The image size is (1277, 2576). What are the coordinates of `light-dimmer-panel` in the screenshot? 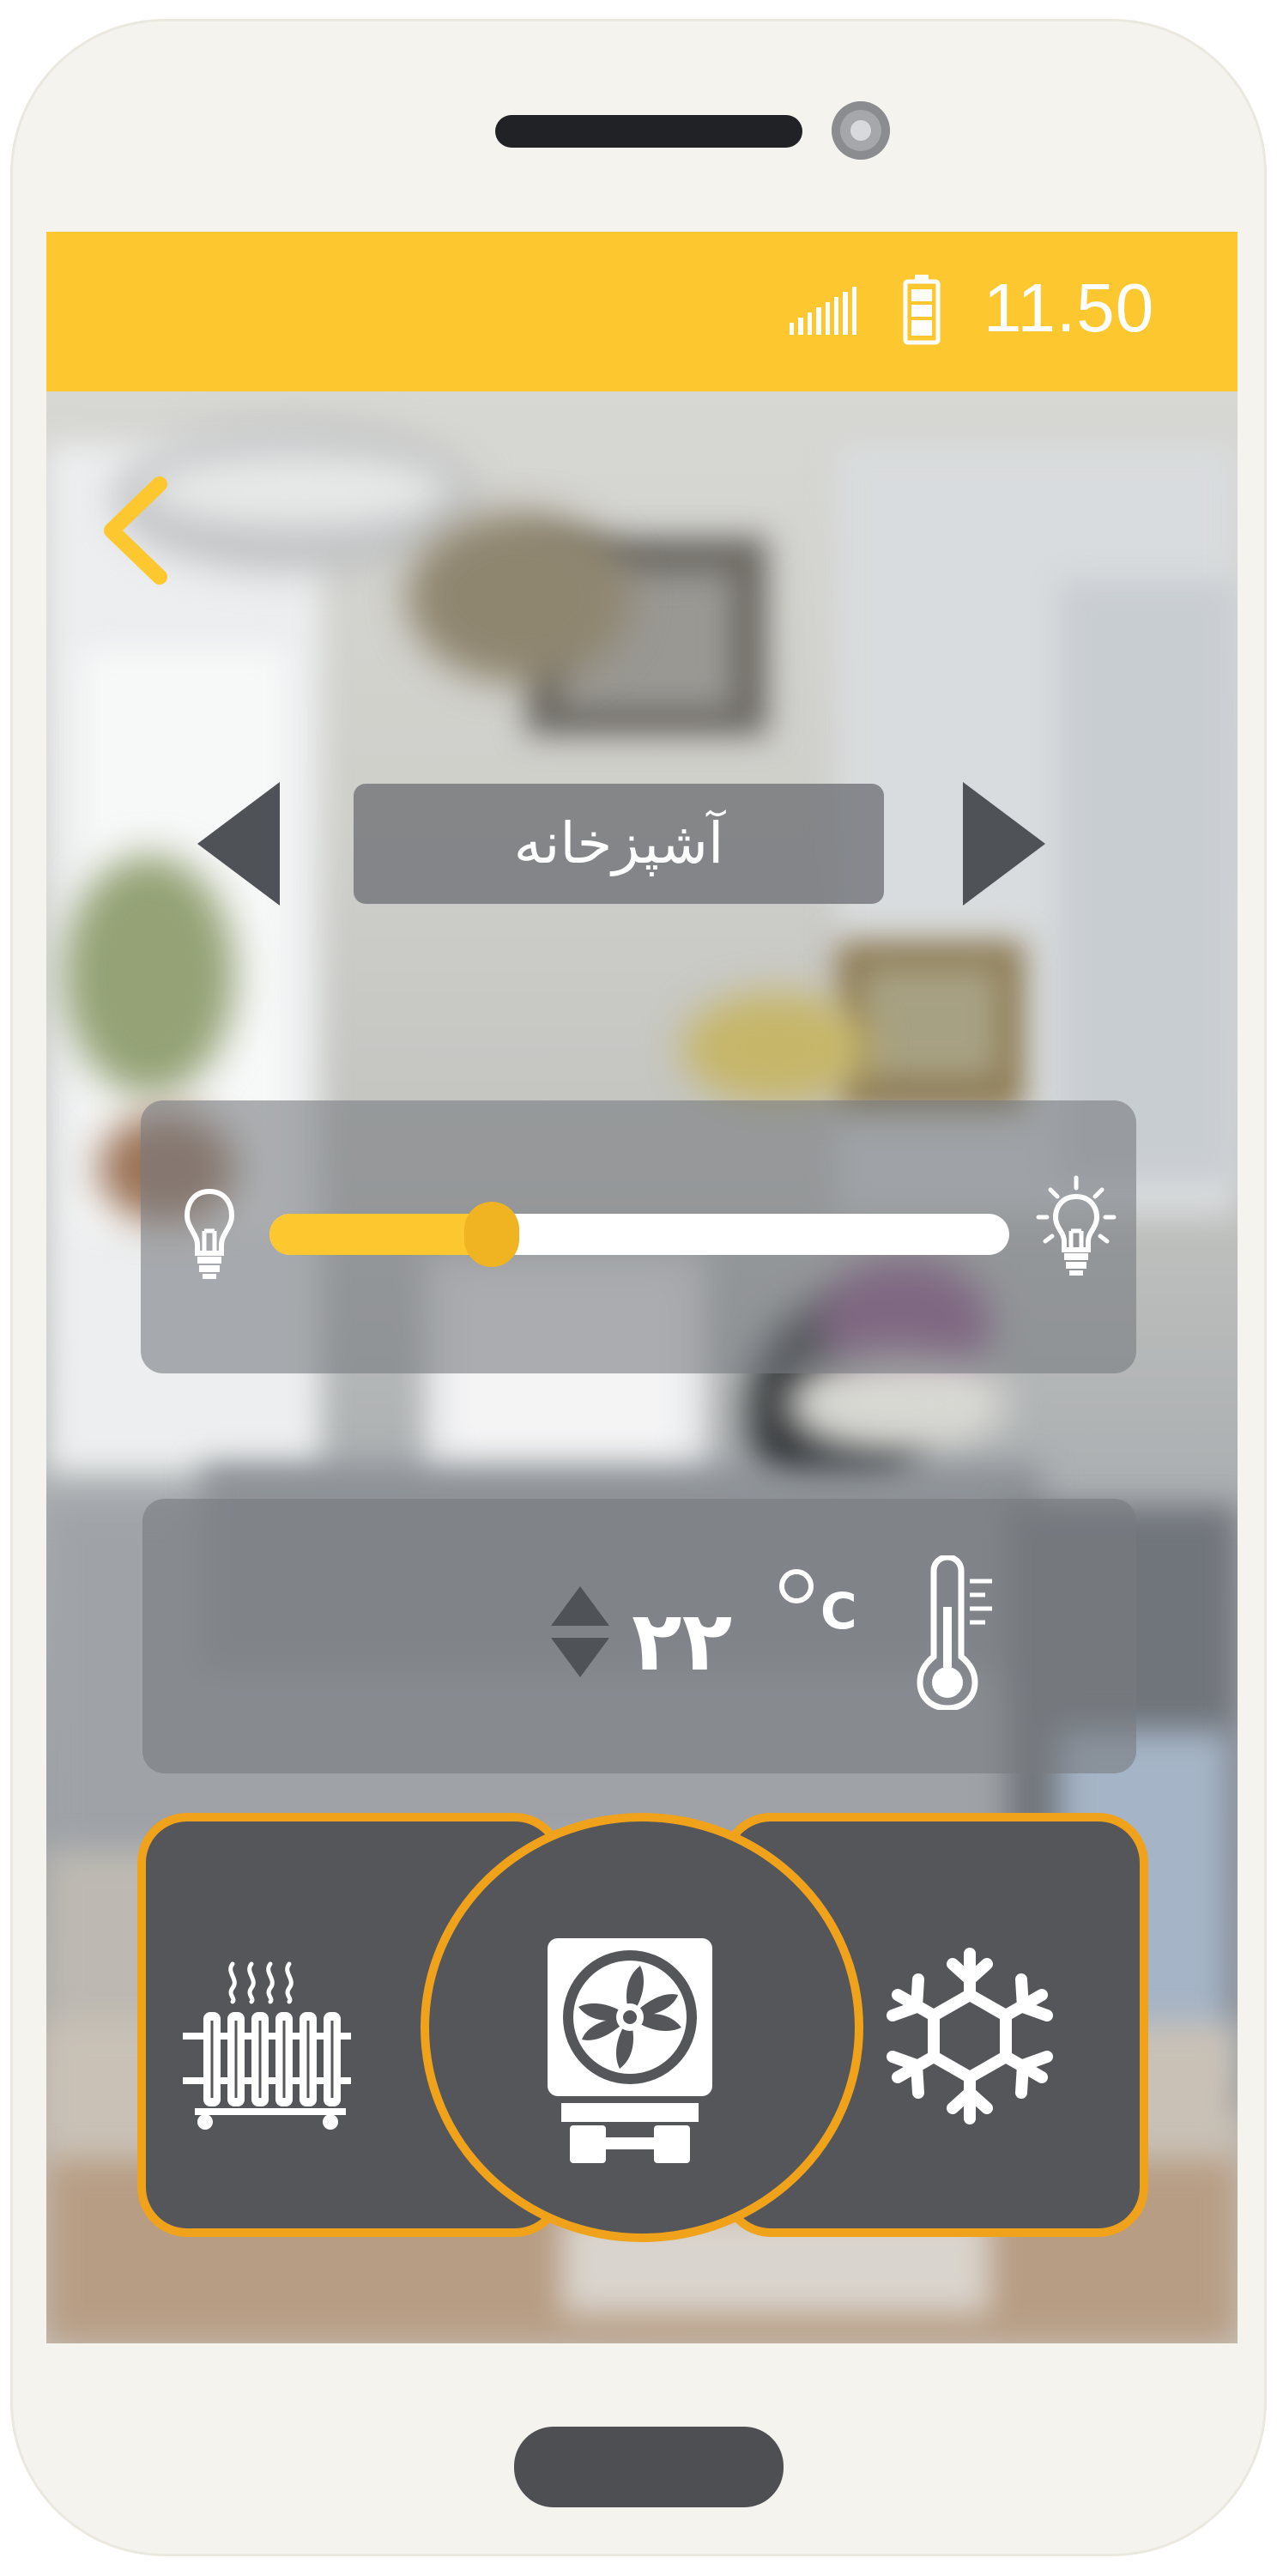 It's located at (638, 1236).